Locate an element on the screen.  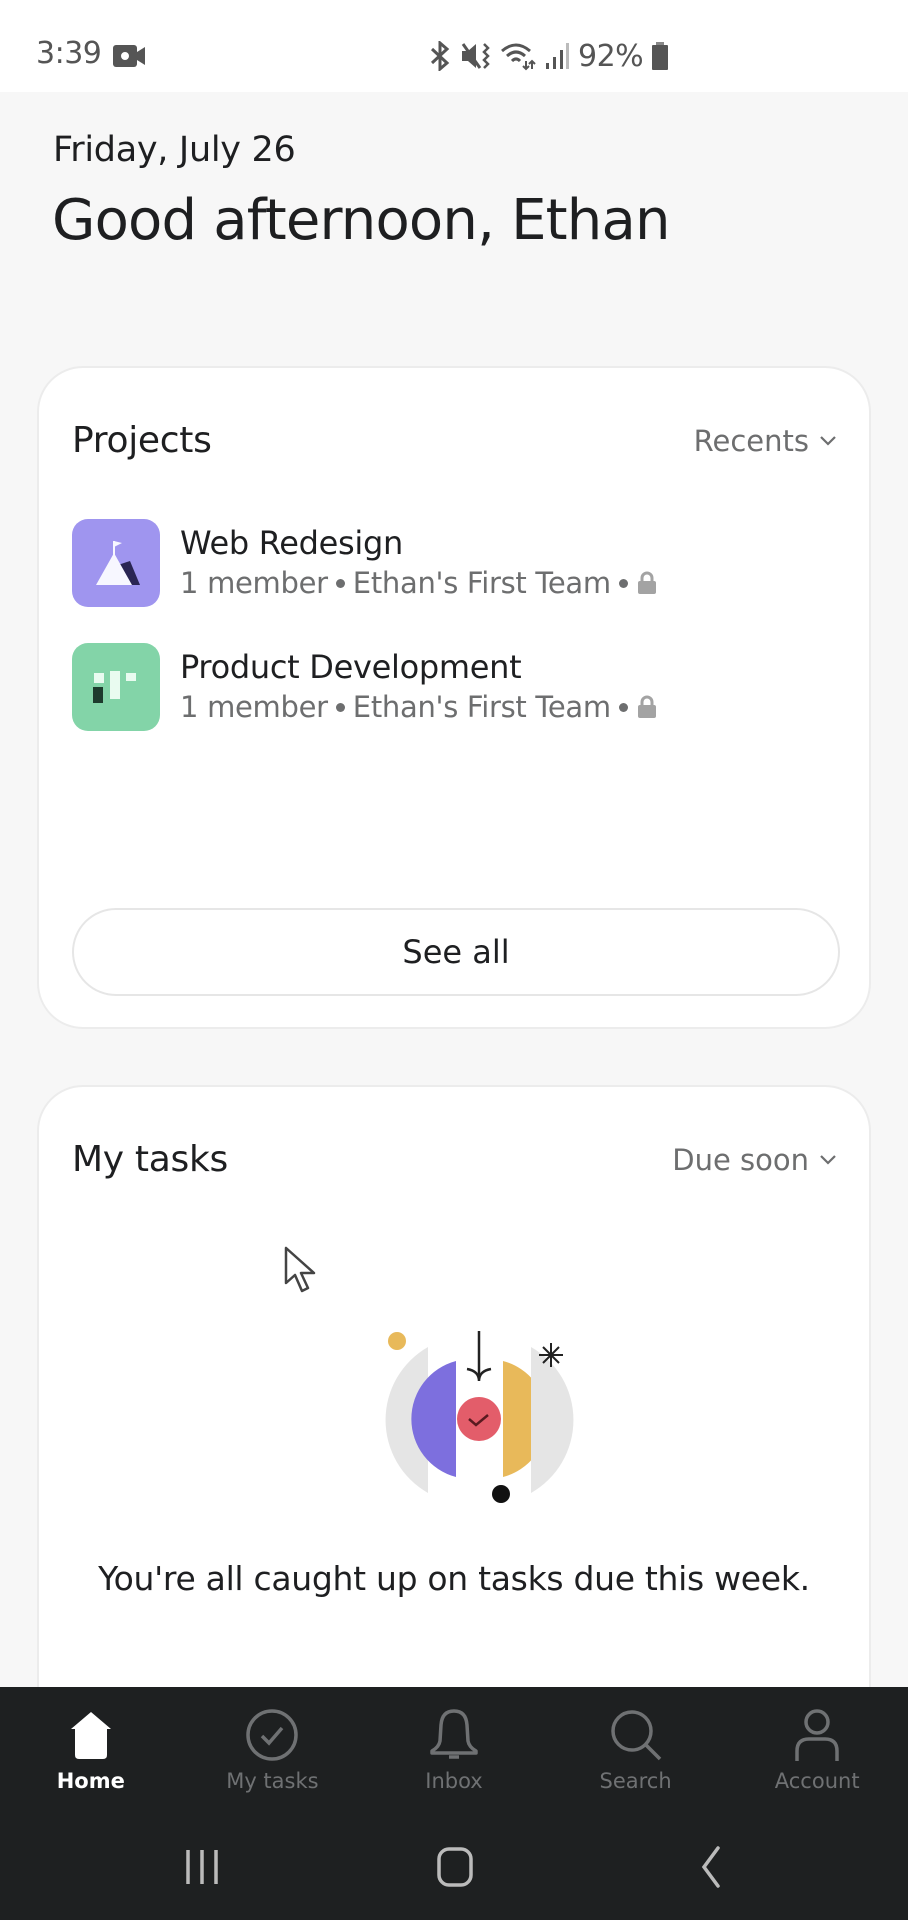
battery-icon is located at coordinates (660, 56).